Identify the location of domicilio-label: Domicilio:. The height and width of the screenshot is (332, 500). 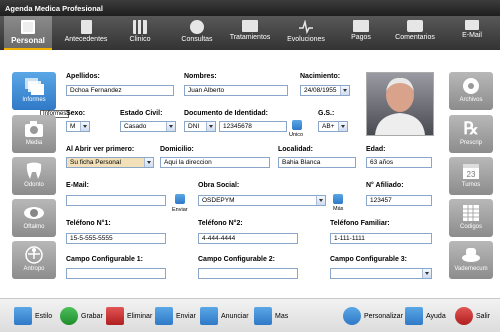
(177, 149).